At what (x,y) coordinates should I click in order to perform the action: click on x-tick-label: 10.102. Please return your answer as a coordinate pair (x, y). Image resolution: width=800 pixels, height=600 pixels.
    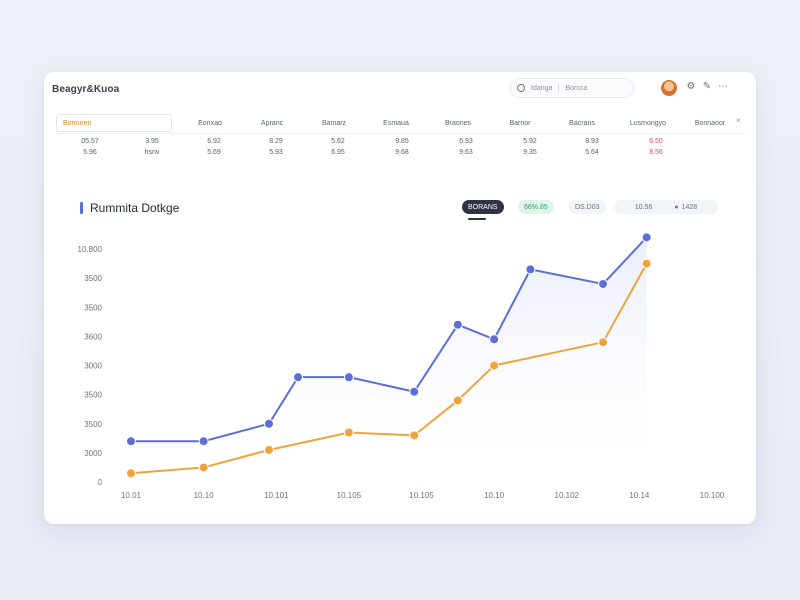
    Looking at the image, I should click on (567, 495).